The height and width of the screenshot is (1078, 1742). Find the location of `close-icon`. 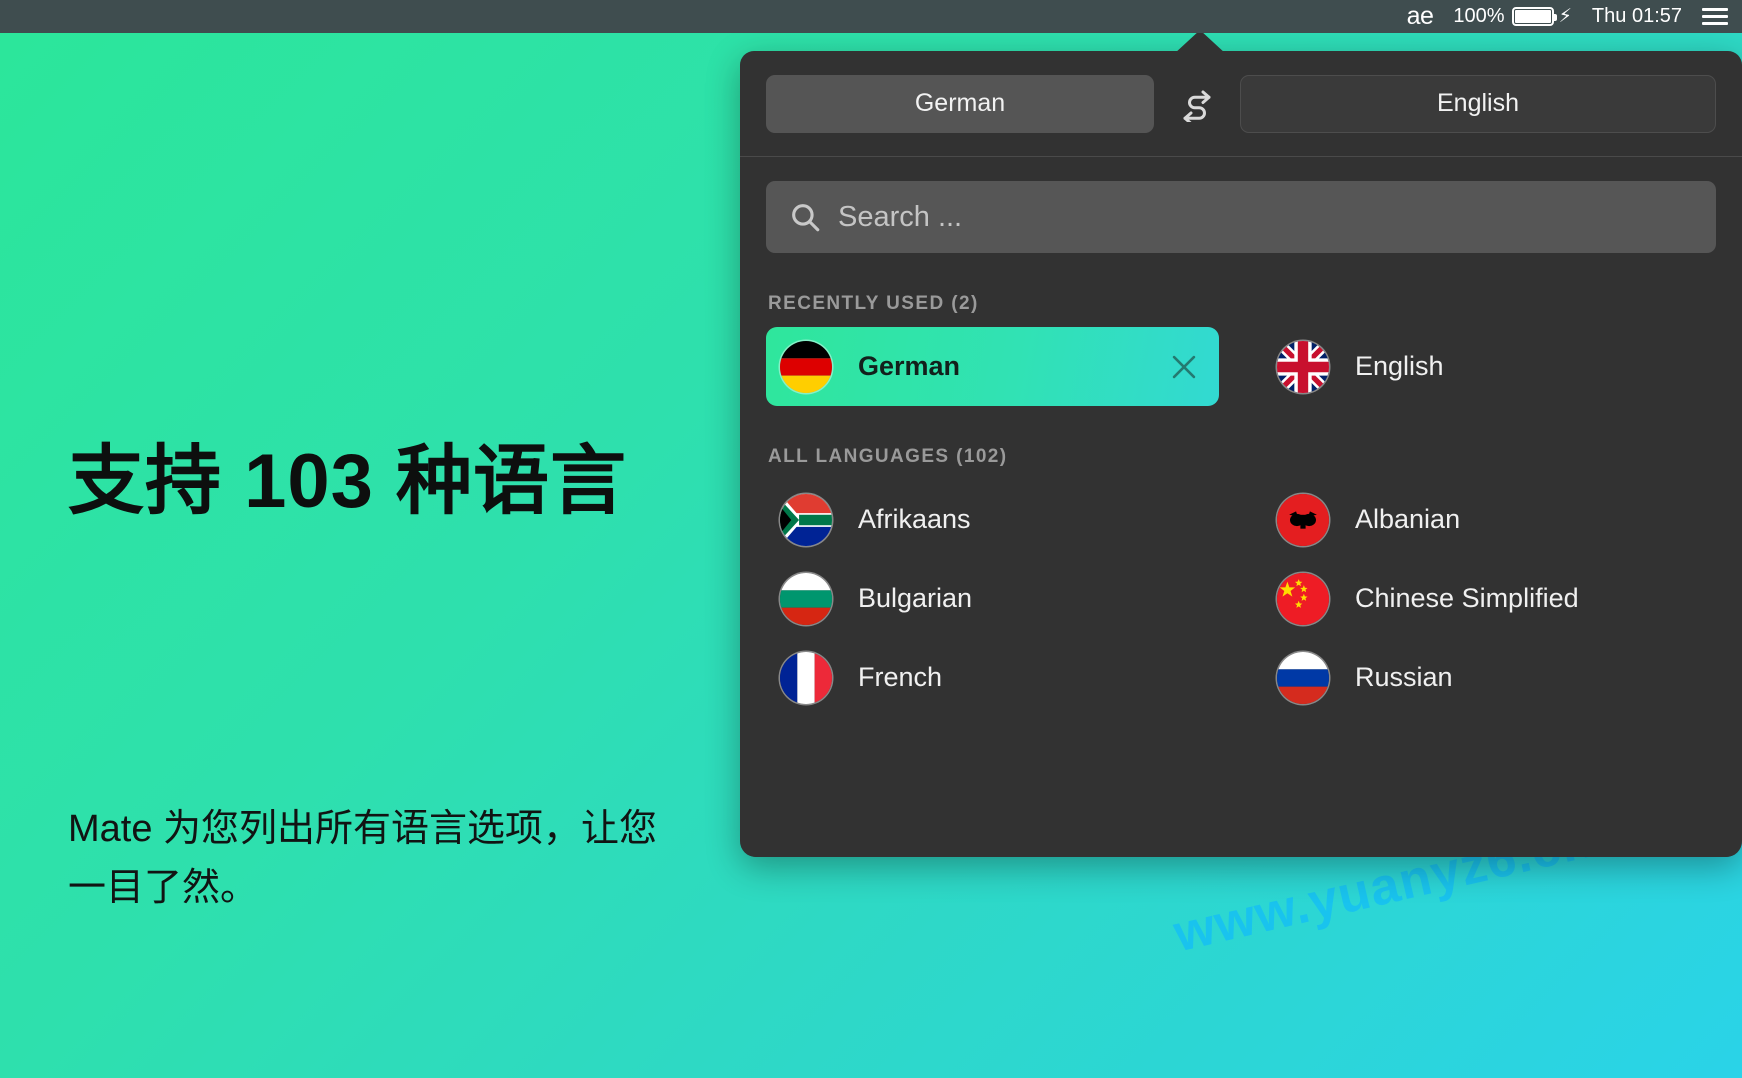

close-icon is located at coordinates (1184, 367).